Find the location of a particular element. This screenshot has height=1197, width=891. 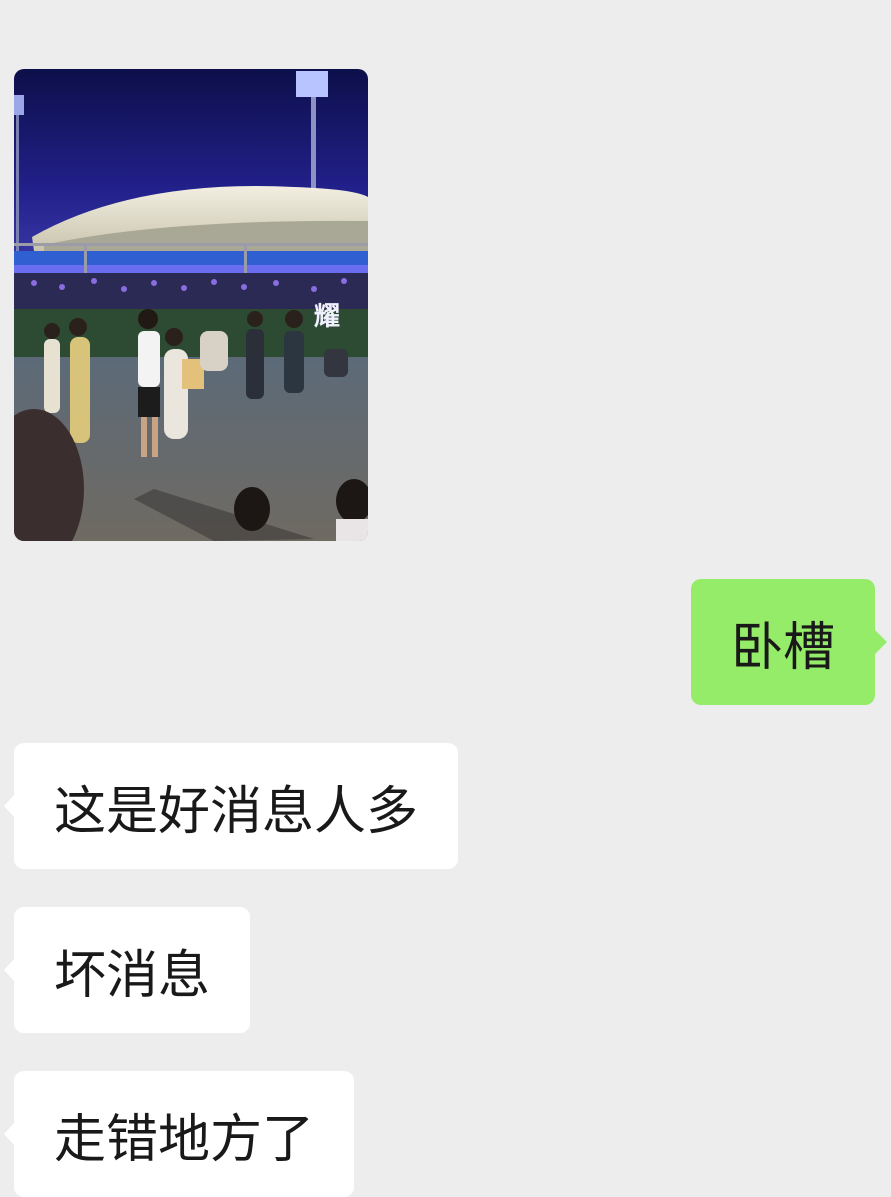

message-bubble-incoming: 走错地方了 is located at coordinates (179, 1134).